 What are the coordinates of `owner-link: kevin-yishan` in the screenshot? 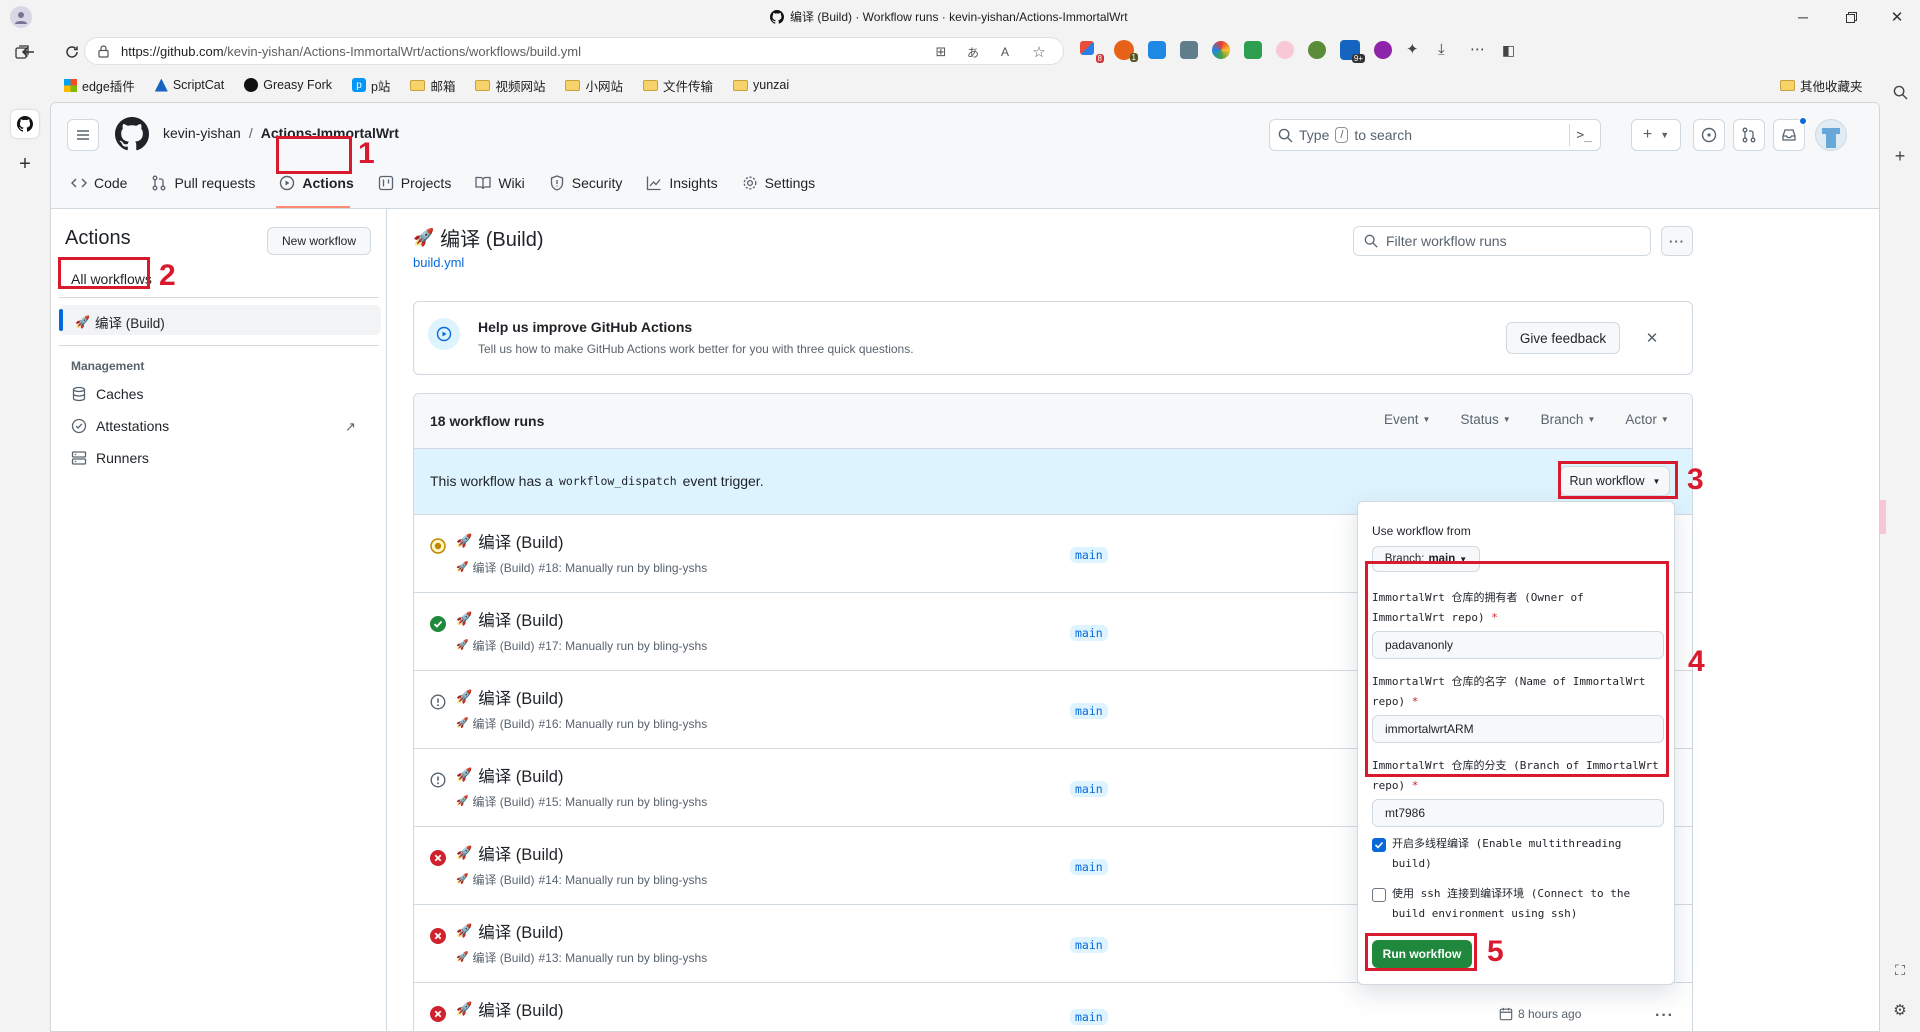 It's located at (202, 133).